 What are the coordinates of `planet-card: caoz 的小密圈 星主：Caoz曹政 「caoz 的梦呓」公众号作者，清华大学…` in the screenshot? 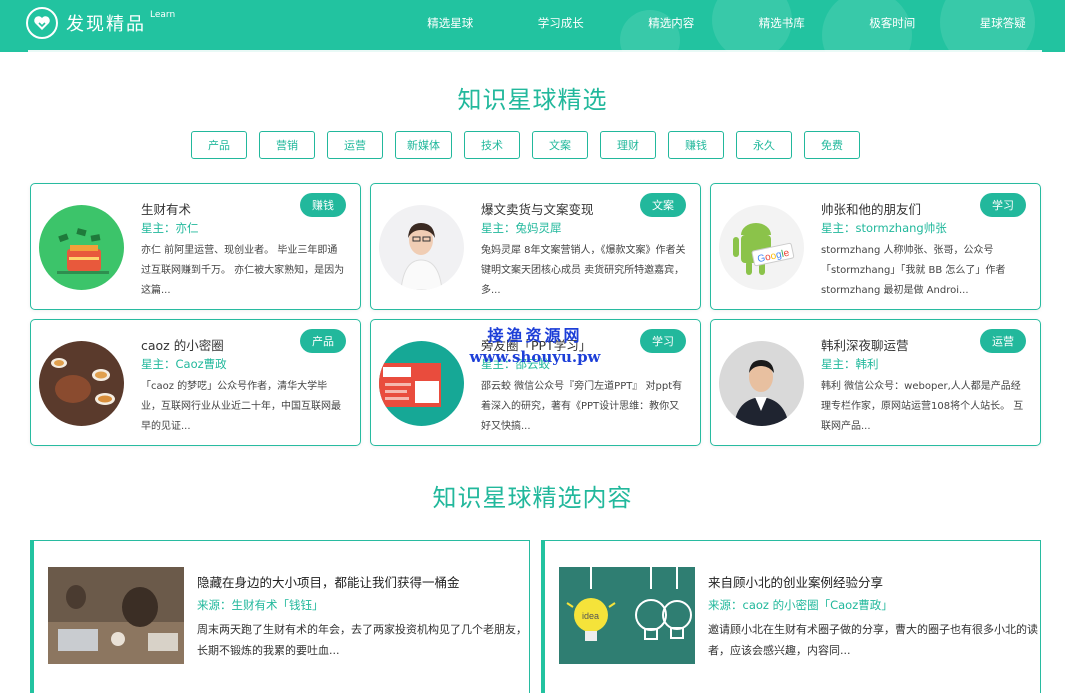 It's located at (195, 382).